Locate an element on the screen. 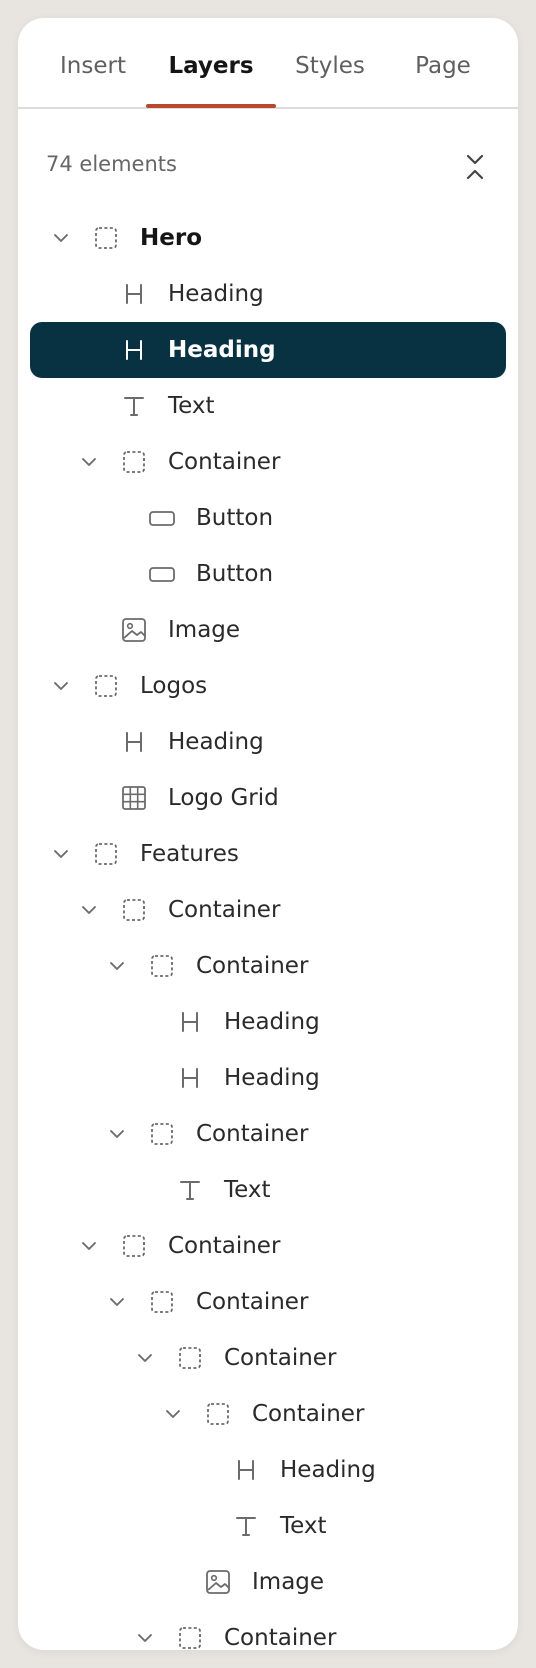 Image resolution: width=536 pixels, height=1668 pixels. layer-row: Logo Grid is located at coordinates (268, 798).